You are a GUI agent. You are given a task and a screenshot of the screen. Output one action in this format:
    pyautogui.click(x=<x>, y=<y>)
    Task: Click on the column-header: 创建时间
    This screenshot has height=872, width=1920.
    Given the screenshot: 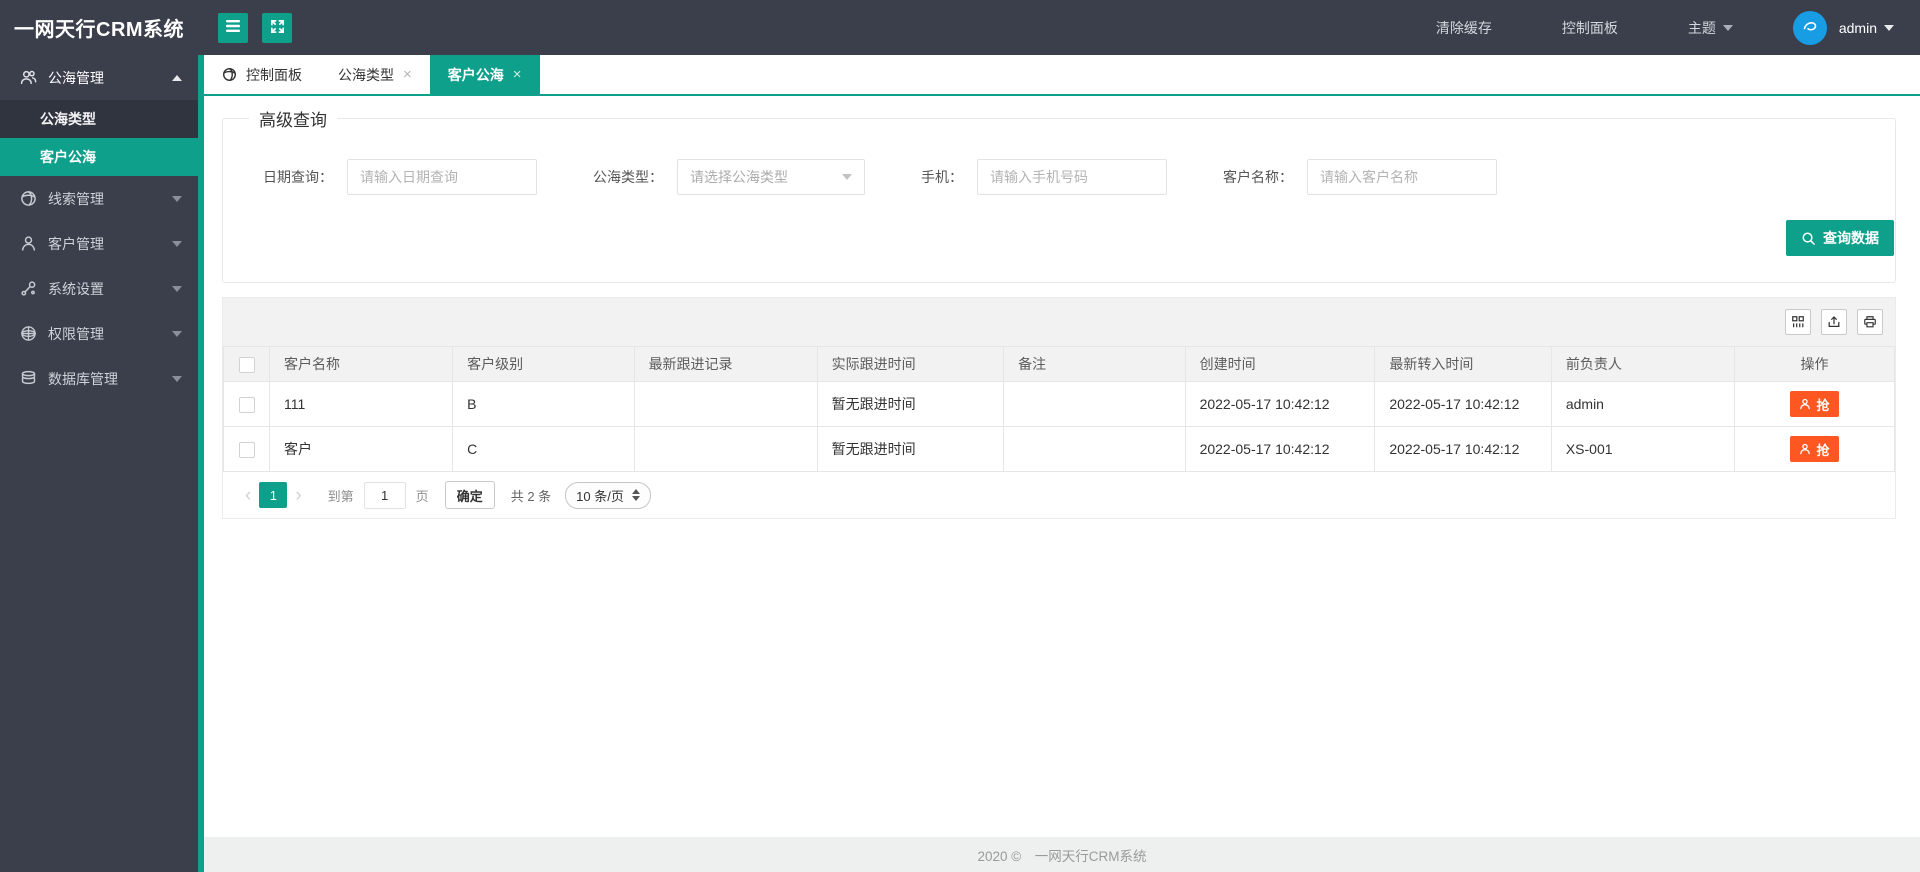 What is the action you would take?
    pyautogui.click(x=1280, y=364)
    